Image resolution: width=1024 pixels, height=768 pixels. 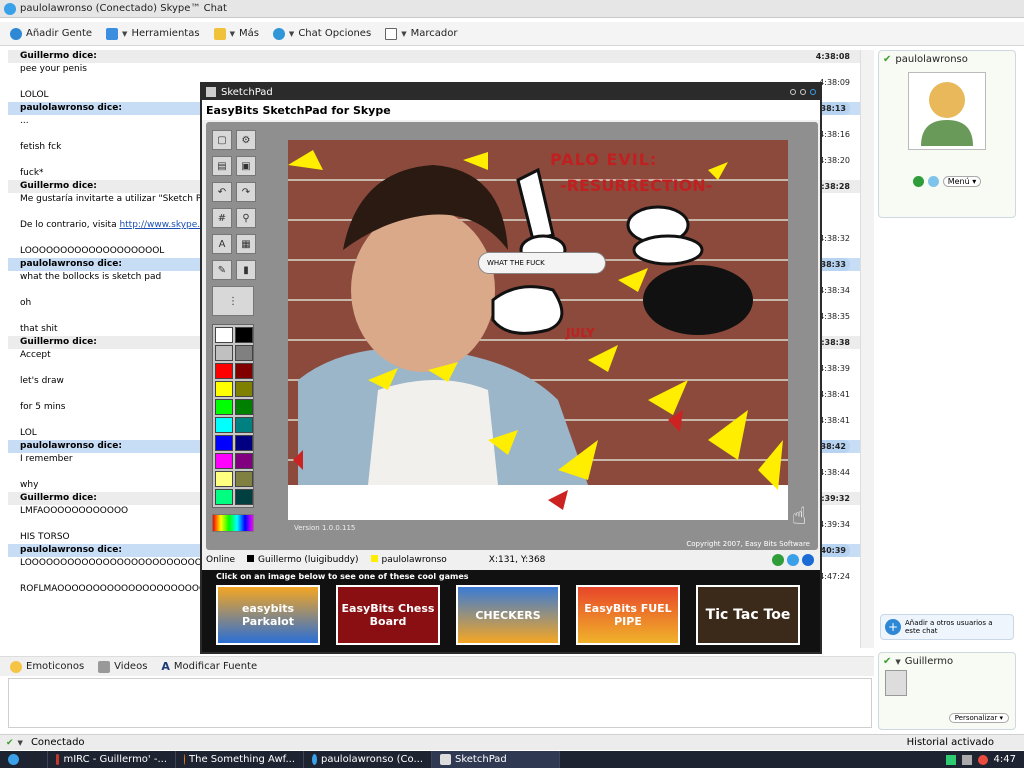 What do you see at coordinates (808, 560) in the screenshot?
I see `info-icon` at bounding box center [808, 560].